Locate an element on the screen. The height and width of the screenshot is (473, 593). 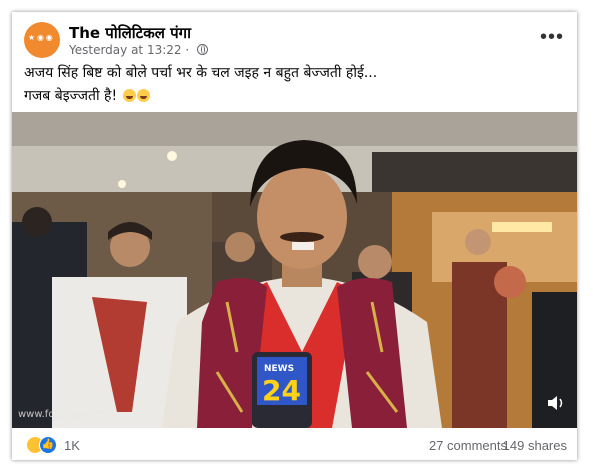
post-footer: 👍 1K 27 comments 149 shares is located at coordinates (294, 444).